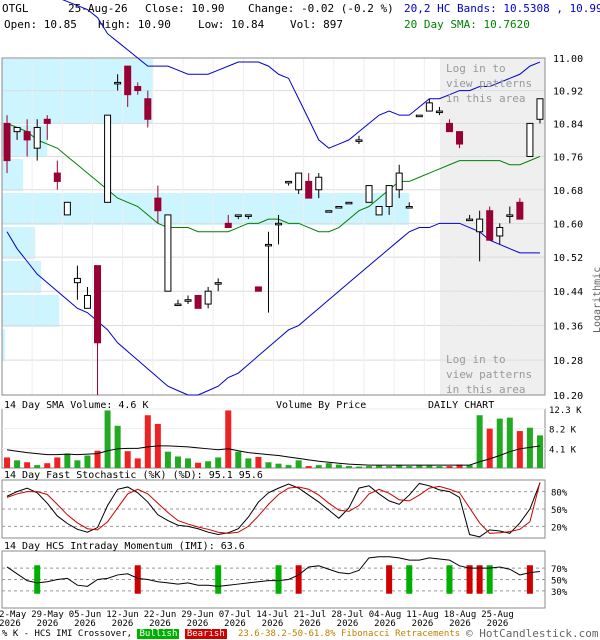  Describe the element at coordinates (568, 59) in the screenshot. I see `price-tick-label: 11.00` at that location.